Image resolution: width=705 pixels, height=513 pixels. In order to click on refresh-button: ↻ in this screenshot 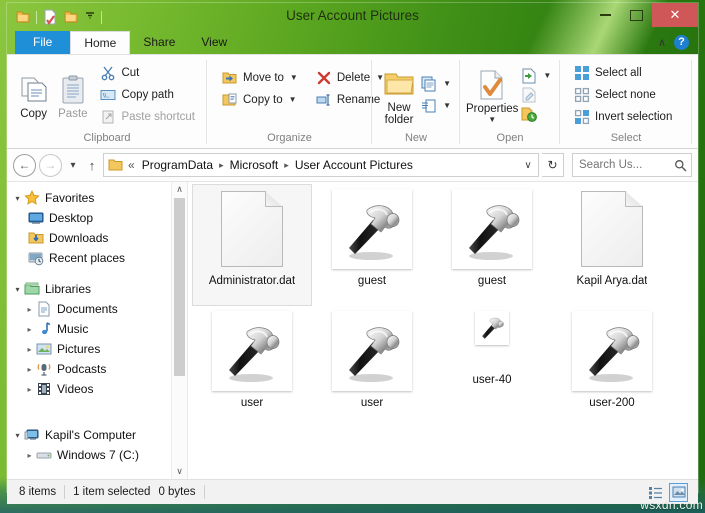, I will do `click(553, 165)`.